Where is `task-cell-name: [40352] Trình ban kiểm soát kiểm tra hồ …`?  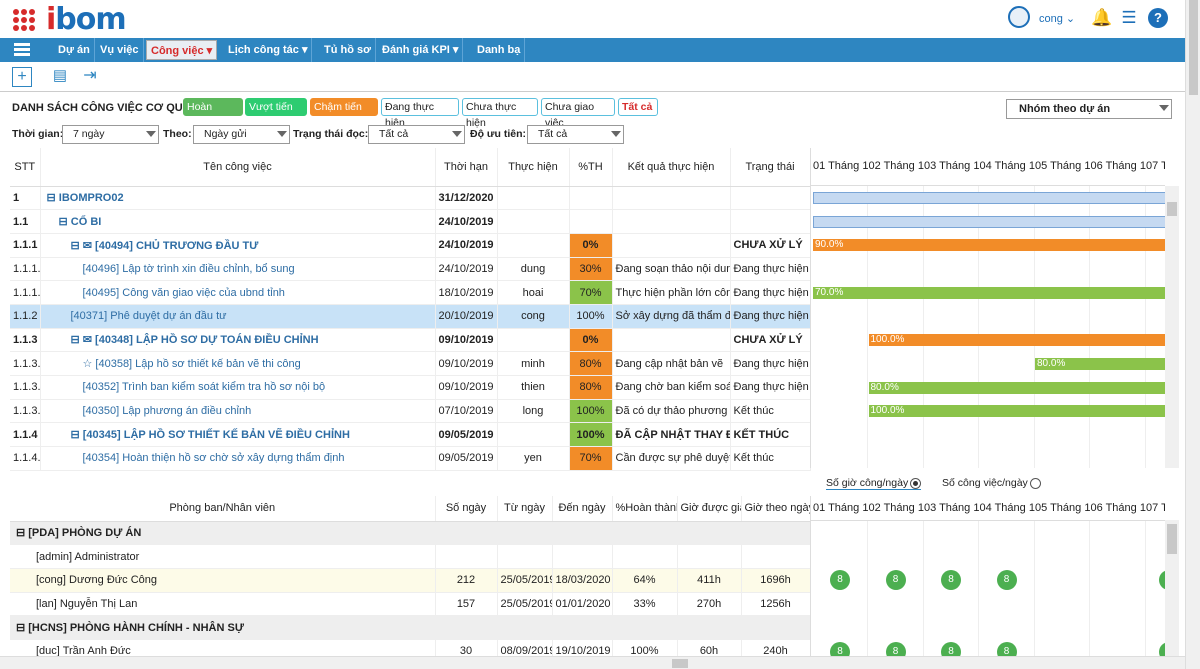 task-cell-name: [40352] Trình ban kiểm soát kiểm tra hồ … is located at coordinates (238, 387).